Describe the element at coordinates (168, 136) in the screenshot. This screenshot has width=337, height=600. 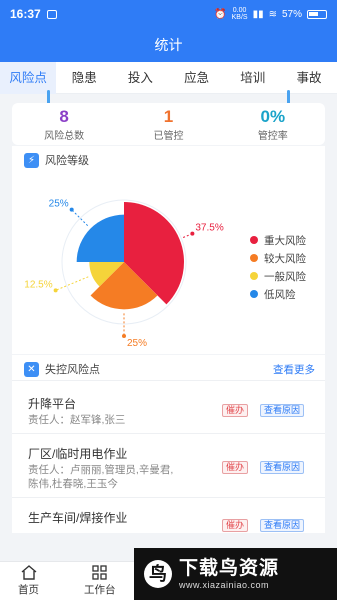
I see `stat-controlled-label: 已管控` at that location.